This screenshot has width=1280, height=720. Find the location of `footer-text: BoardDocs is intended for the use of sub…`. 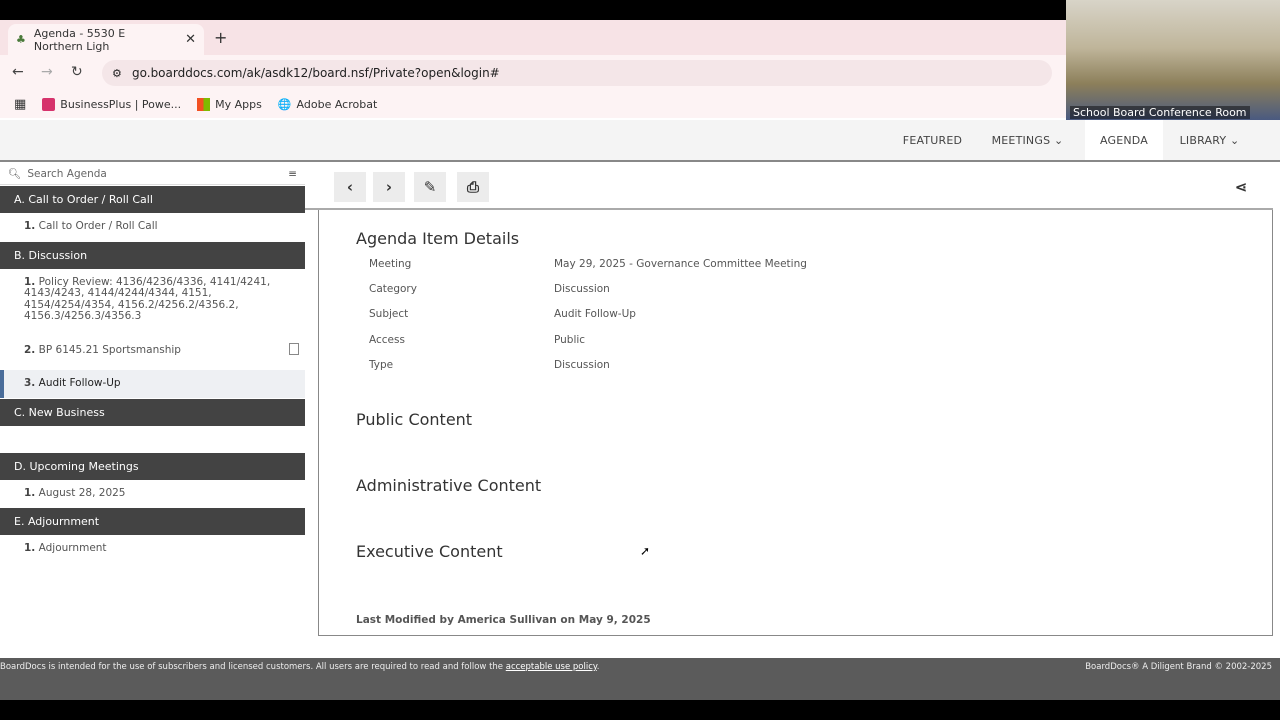

footer-text: BoardDocs is intended for the use of sub… is located at coordinates (252, 667).